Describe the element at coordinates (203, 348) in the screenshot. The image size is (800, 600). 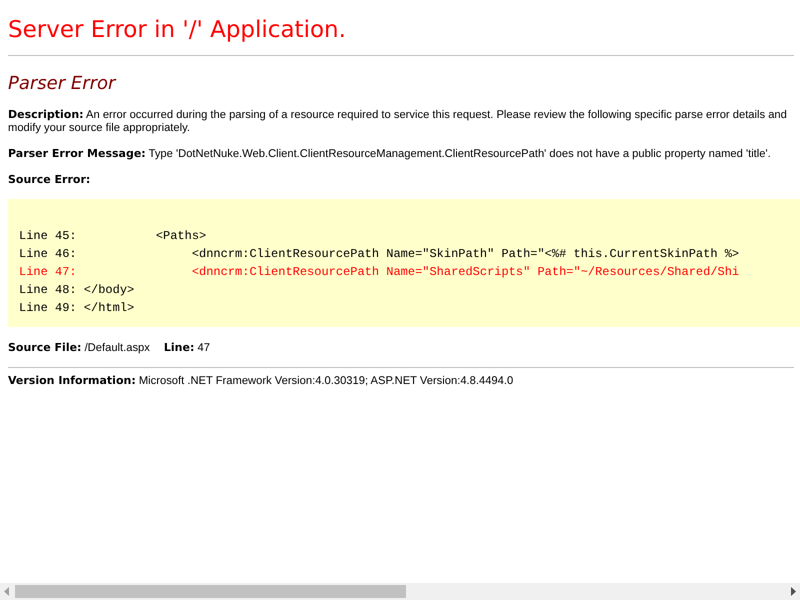
I see `line-value: 47` at that location.